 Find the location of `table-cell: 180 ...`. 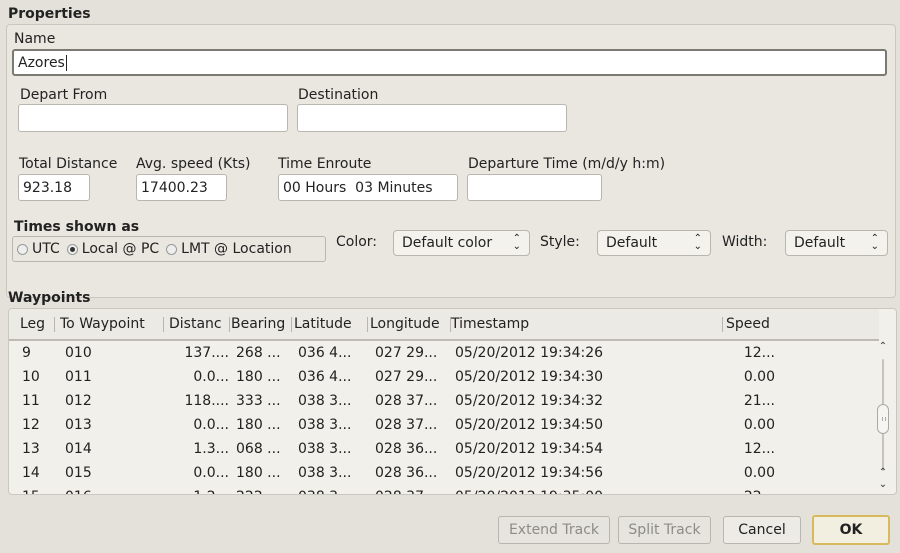

table-cell: 180 ... is located at coordinates (258, 473).